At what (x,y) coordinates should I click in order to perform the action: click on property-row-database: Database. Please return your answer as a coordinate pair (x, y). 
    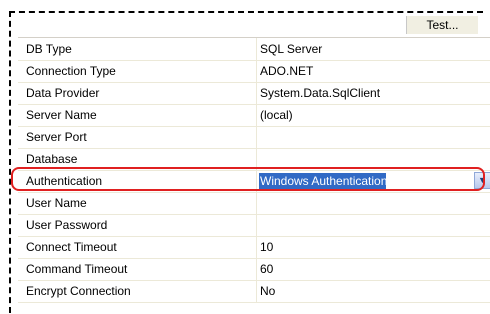
    Looking at the image, I should click on (254, 159).